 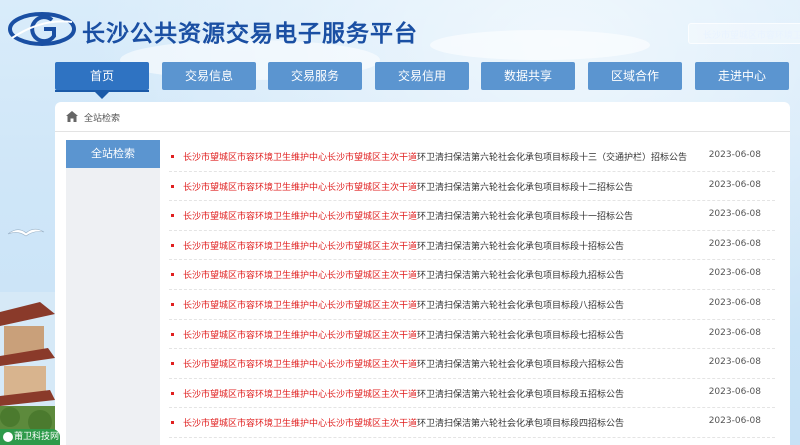 What do you see at coordinates (552, 158) in the screenshot?
I see `list-item-title-rest: 环卫清扫保洁第六轮社会化承包项目标段十三（交通护栏）招标公告` at bounding box center [552, 158].